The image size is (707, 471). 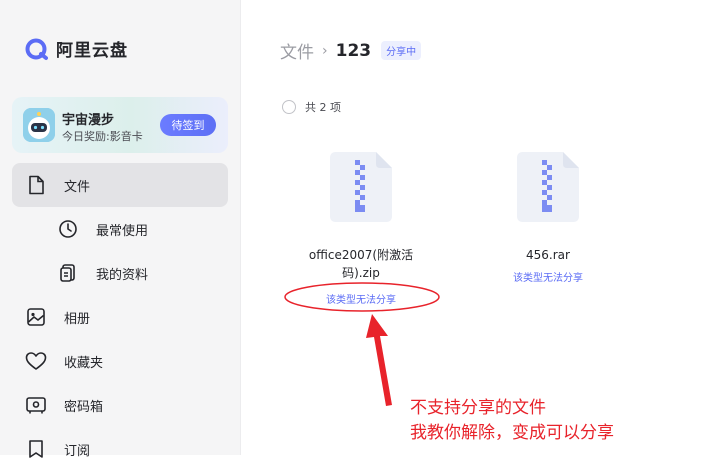 I want to click on highlight-ellipse, so click(x=362, y=297).